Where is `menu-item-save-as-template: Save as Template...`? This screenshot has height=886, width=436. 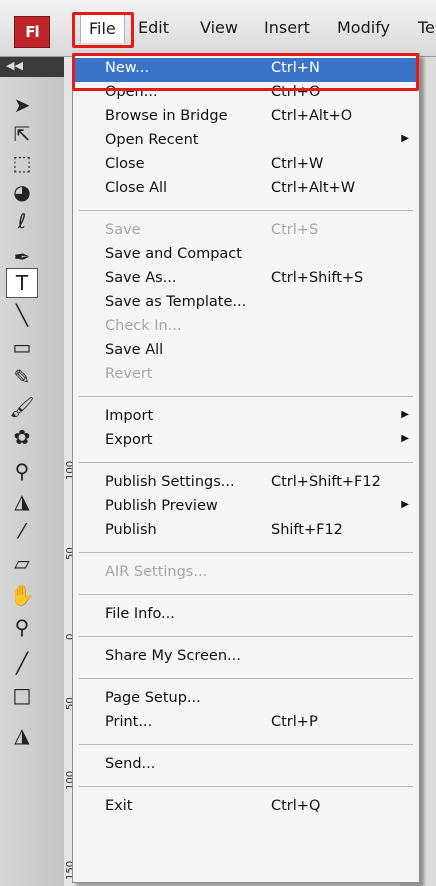 menu-item-save-as-template: Save as Template... is located at coordinates (246, 304).